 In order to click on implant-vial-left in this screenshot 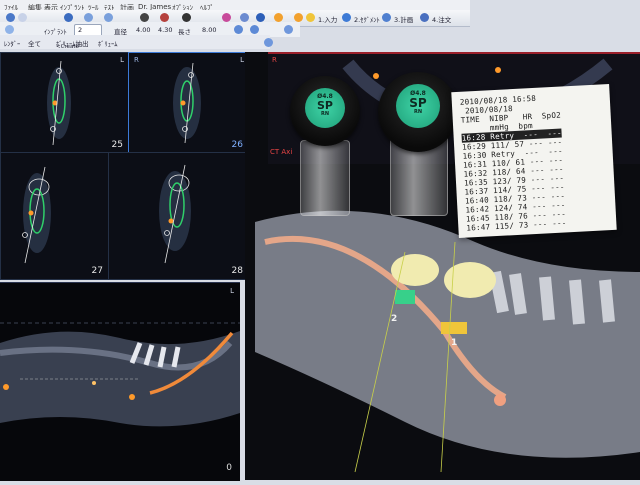, I will do `click(325, 178)`.